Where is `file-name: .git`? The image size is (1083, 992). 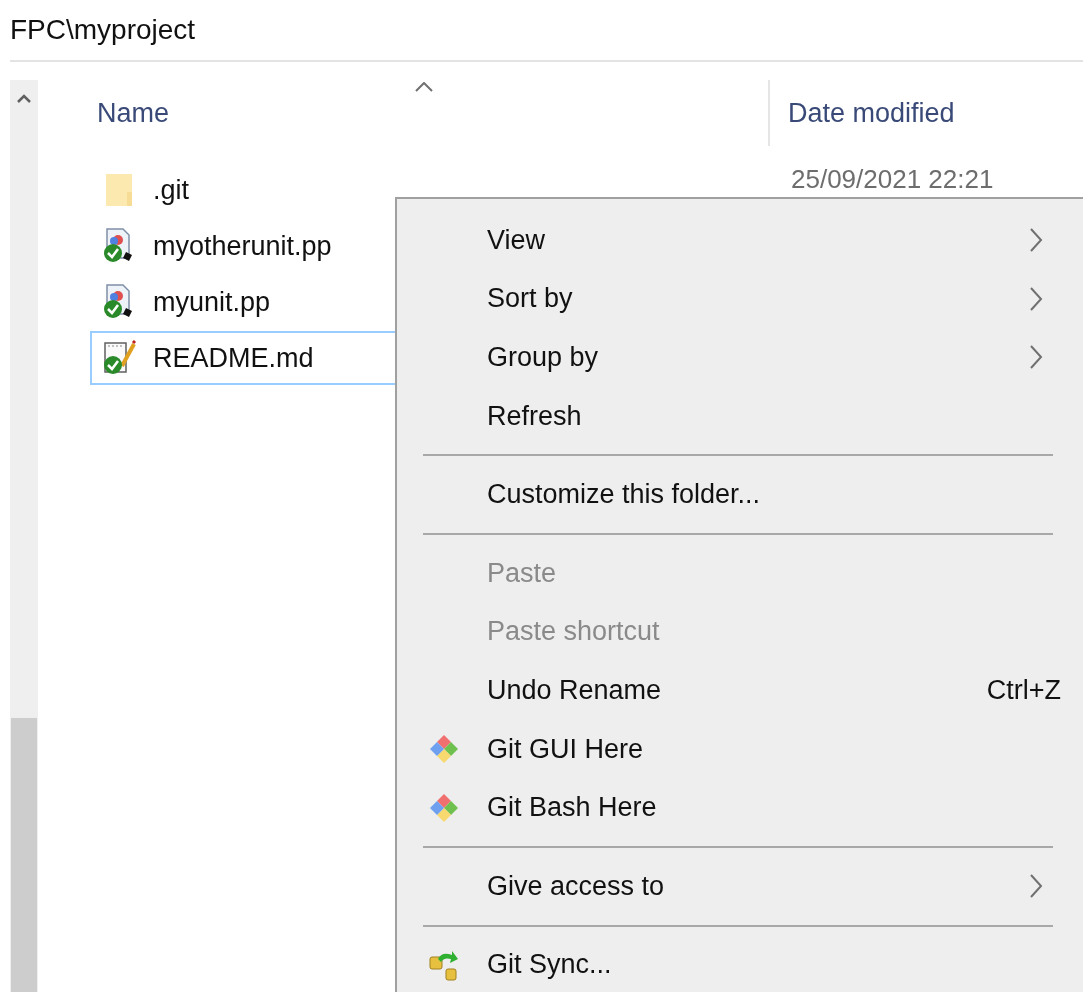 file-name: .git is located at coordinates (171, 190).